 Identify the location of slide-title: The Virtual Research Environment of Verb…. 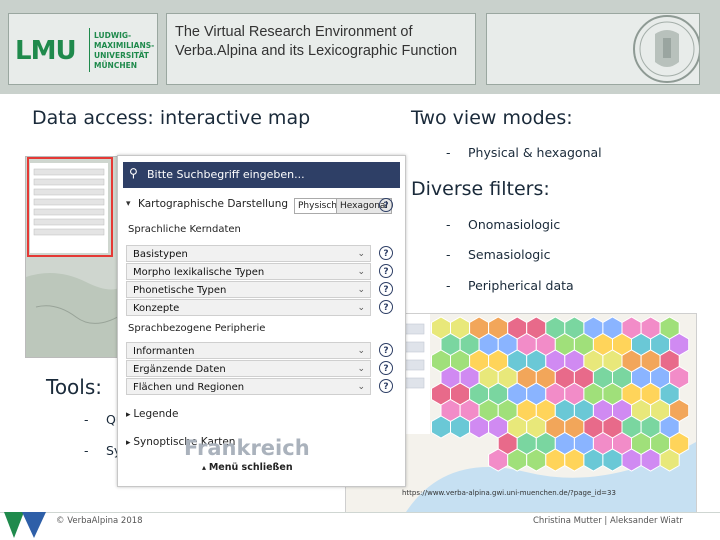
(316, 41).